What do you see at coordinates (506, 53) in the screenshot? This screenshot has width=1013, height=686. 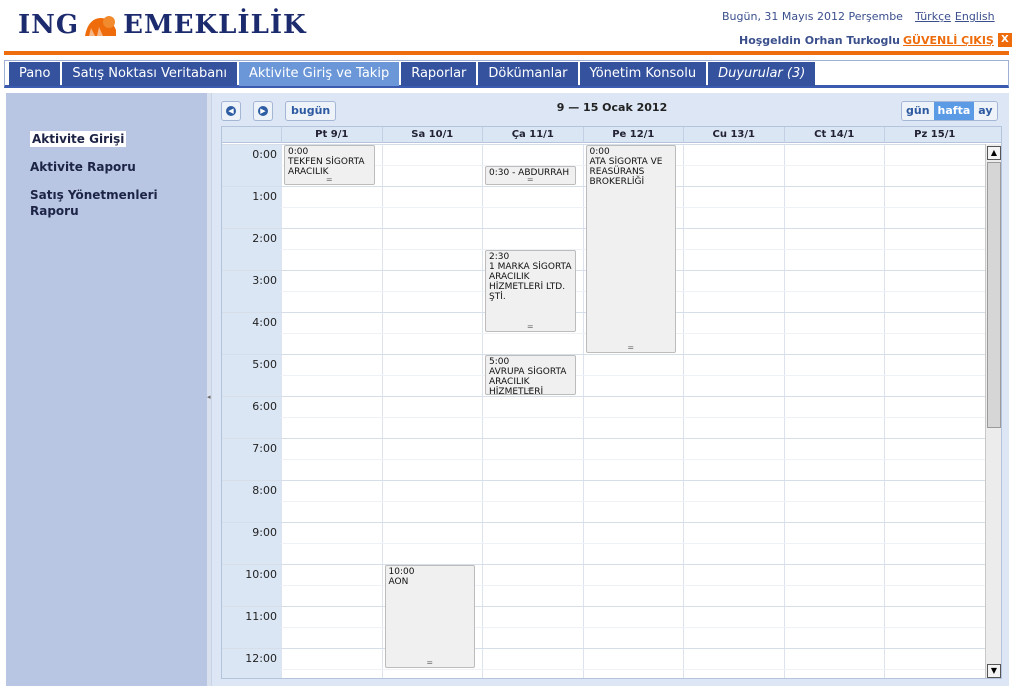 I see `header-divider` at bounding box center [506, 53].